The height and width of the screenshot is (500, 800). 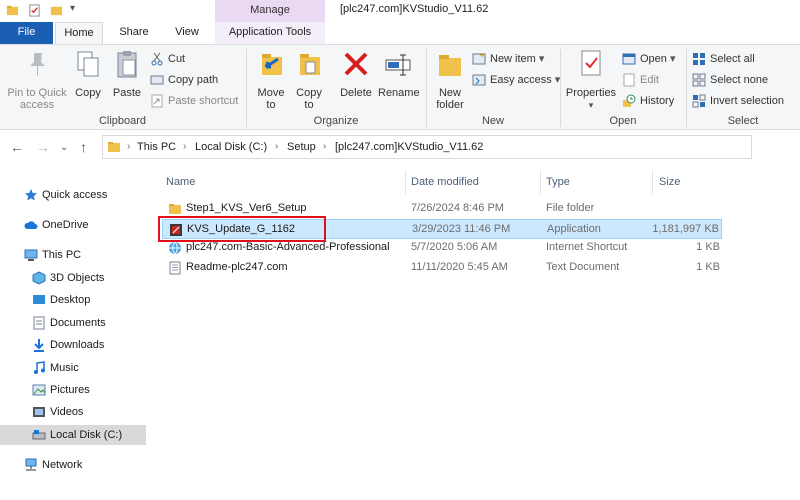 What do you see at coordinates (193, 80) in the screenshot?
I see `copy-path-label: Copy path` at bounding box center [193, 80].